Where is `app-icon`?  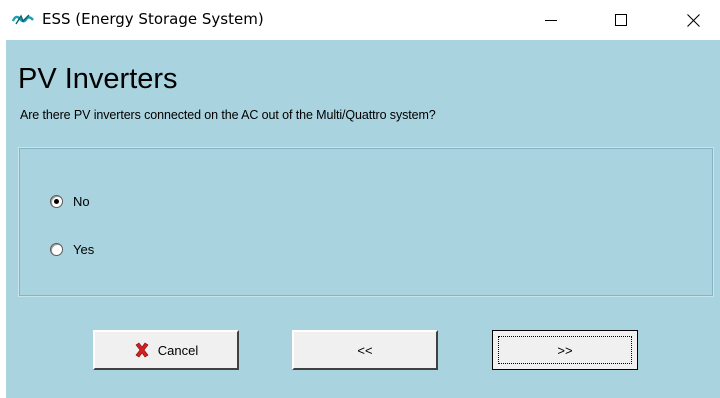 app-icon is located at coordinates (22, 19).